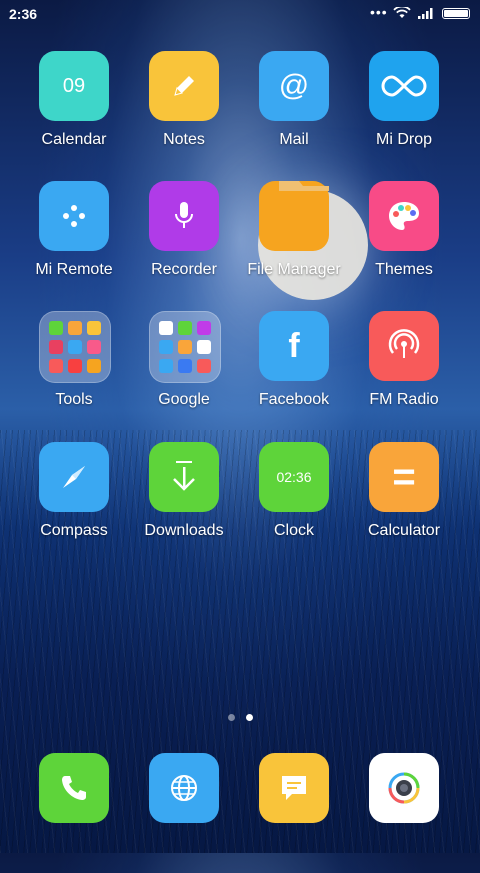  What do you see at coordinates (404, 788) in the screenshot?
I see `camera-icon` at bounding box center [404, 788].